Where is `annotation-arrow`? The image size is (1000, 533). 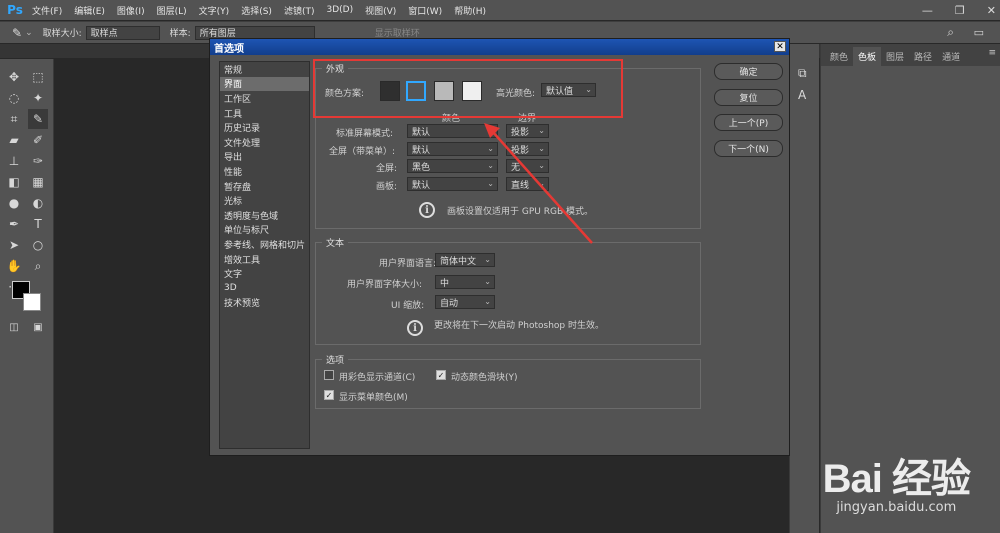
annotation-arrow is located at coordinates (538, 183).